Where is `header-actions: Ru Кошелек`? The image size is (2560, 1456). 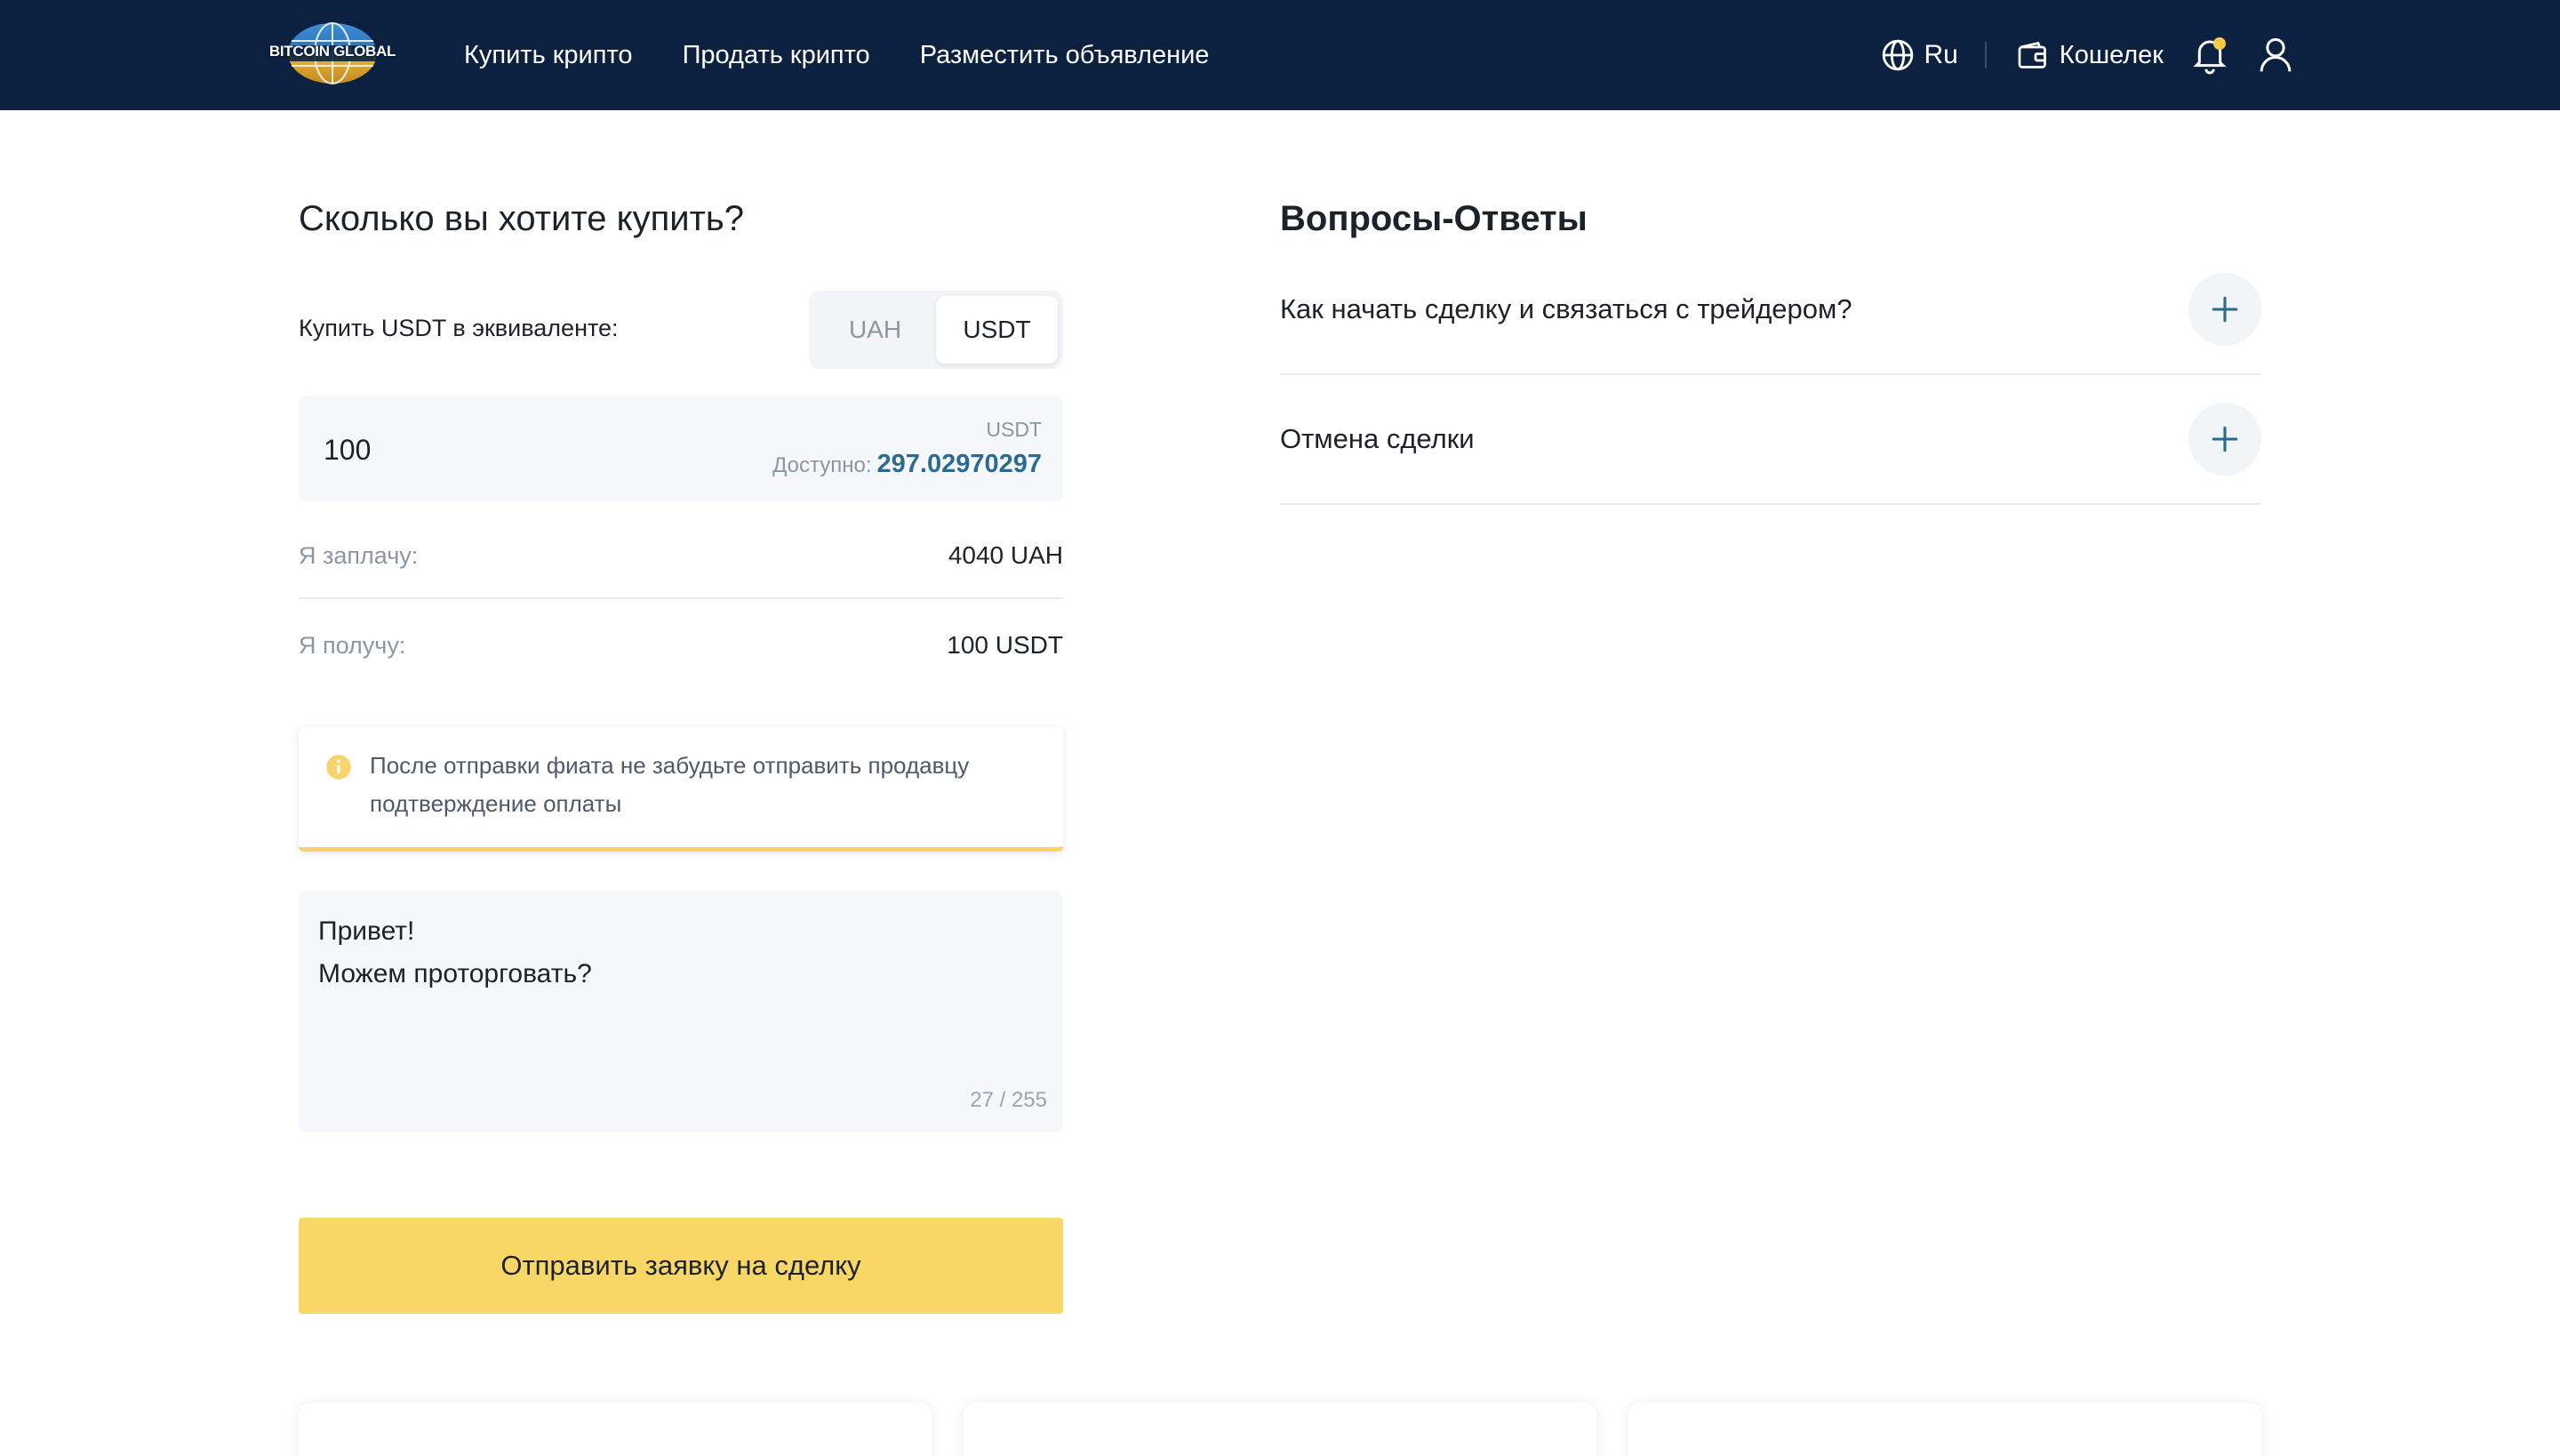
header-actions: Ru Кошелек is located at coordinates (2087, 55).